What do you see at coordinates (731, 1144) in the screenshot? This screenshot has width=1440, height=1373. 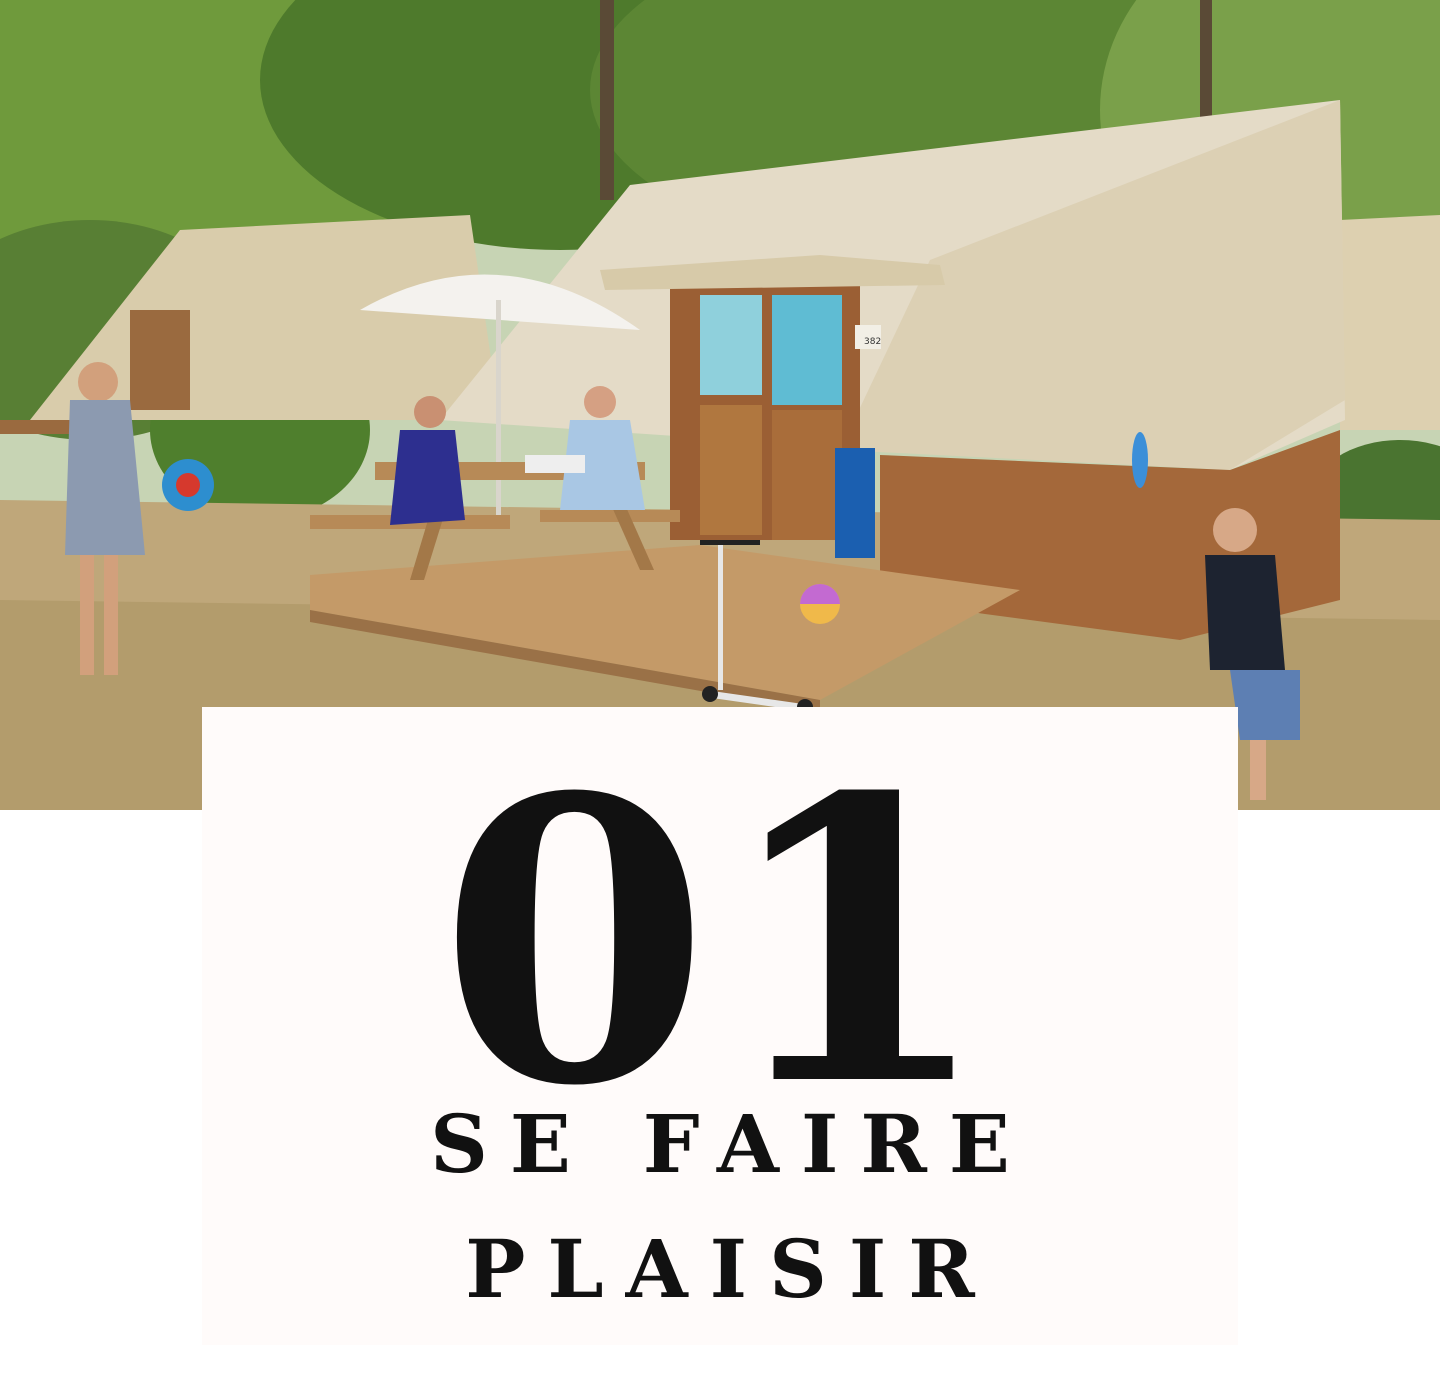 I see `section-title-line1: SE FAIRE` at bounding box center [731, 1144].